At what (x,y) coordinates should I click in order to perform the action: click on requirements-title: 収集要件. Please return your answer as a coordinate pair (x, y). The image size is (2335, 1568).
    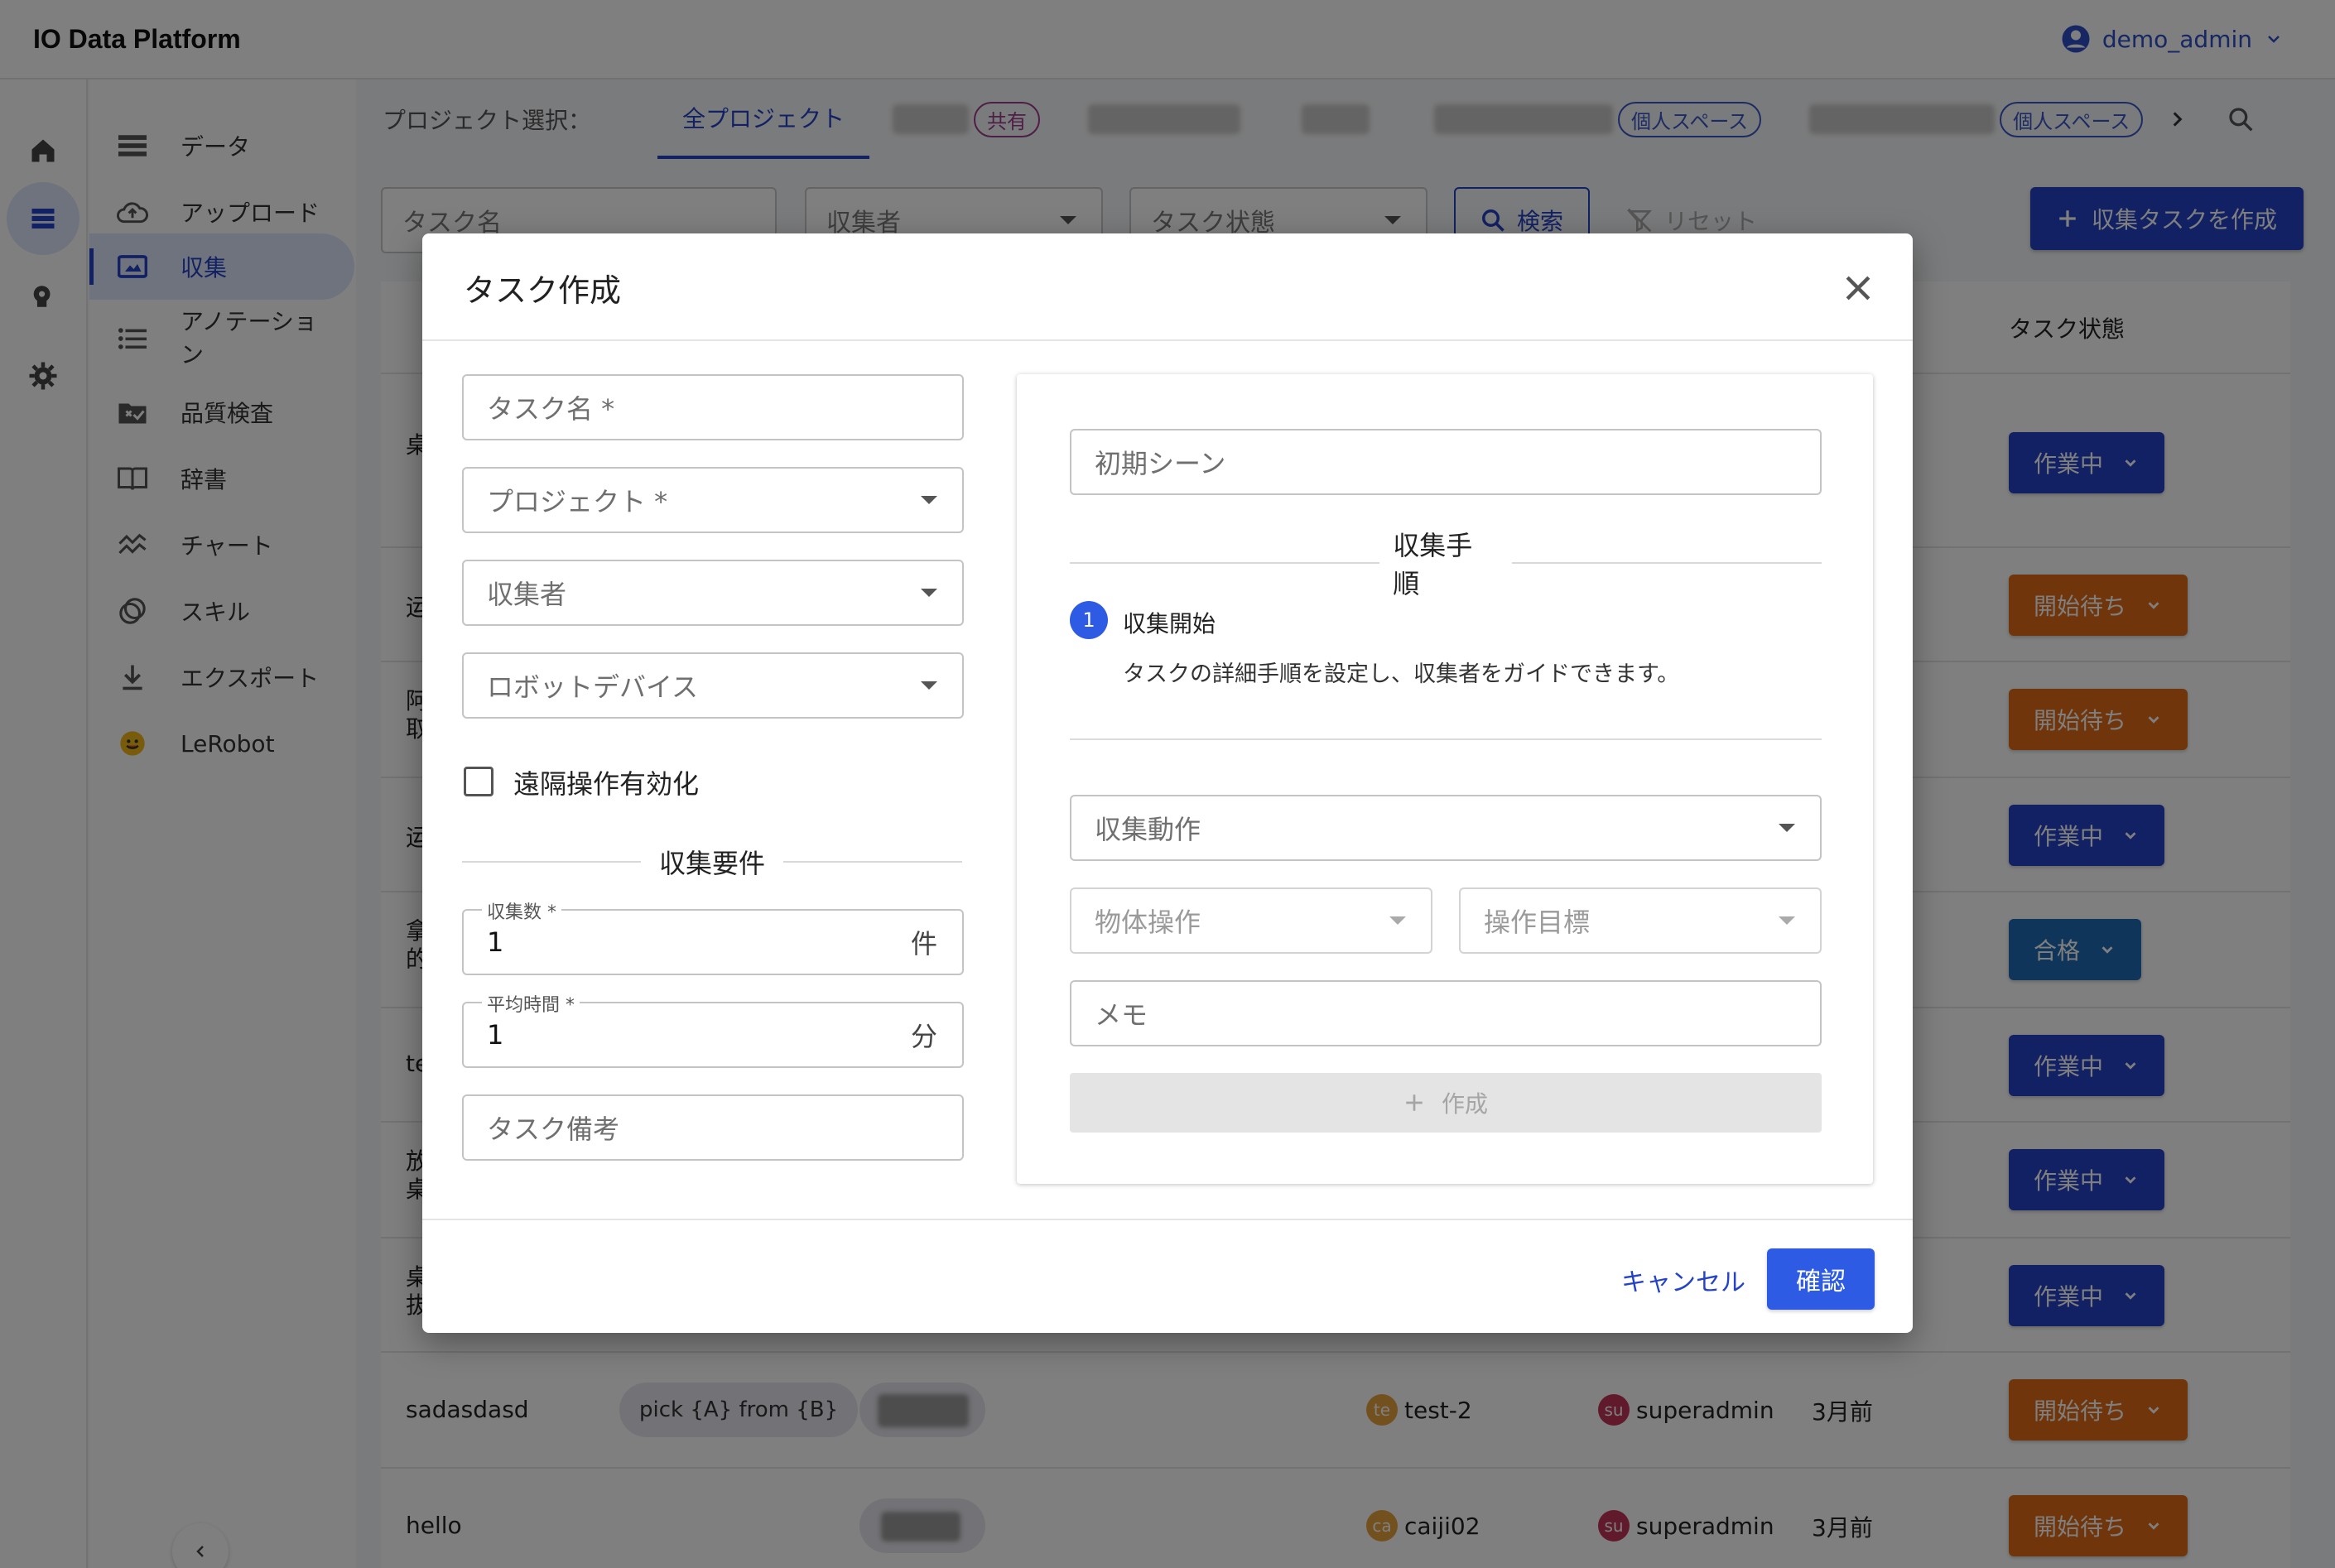
    Looking at the image, I should click on (712, 863).